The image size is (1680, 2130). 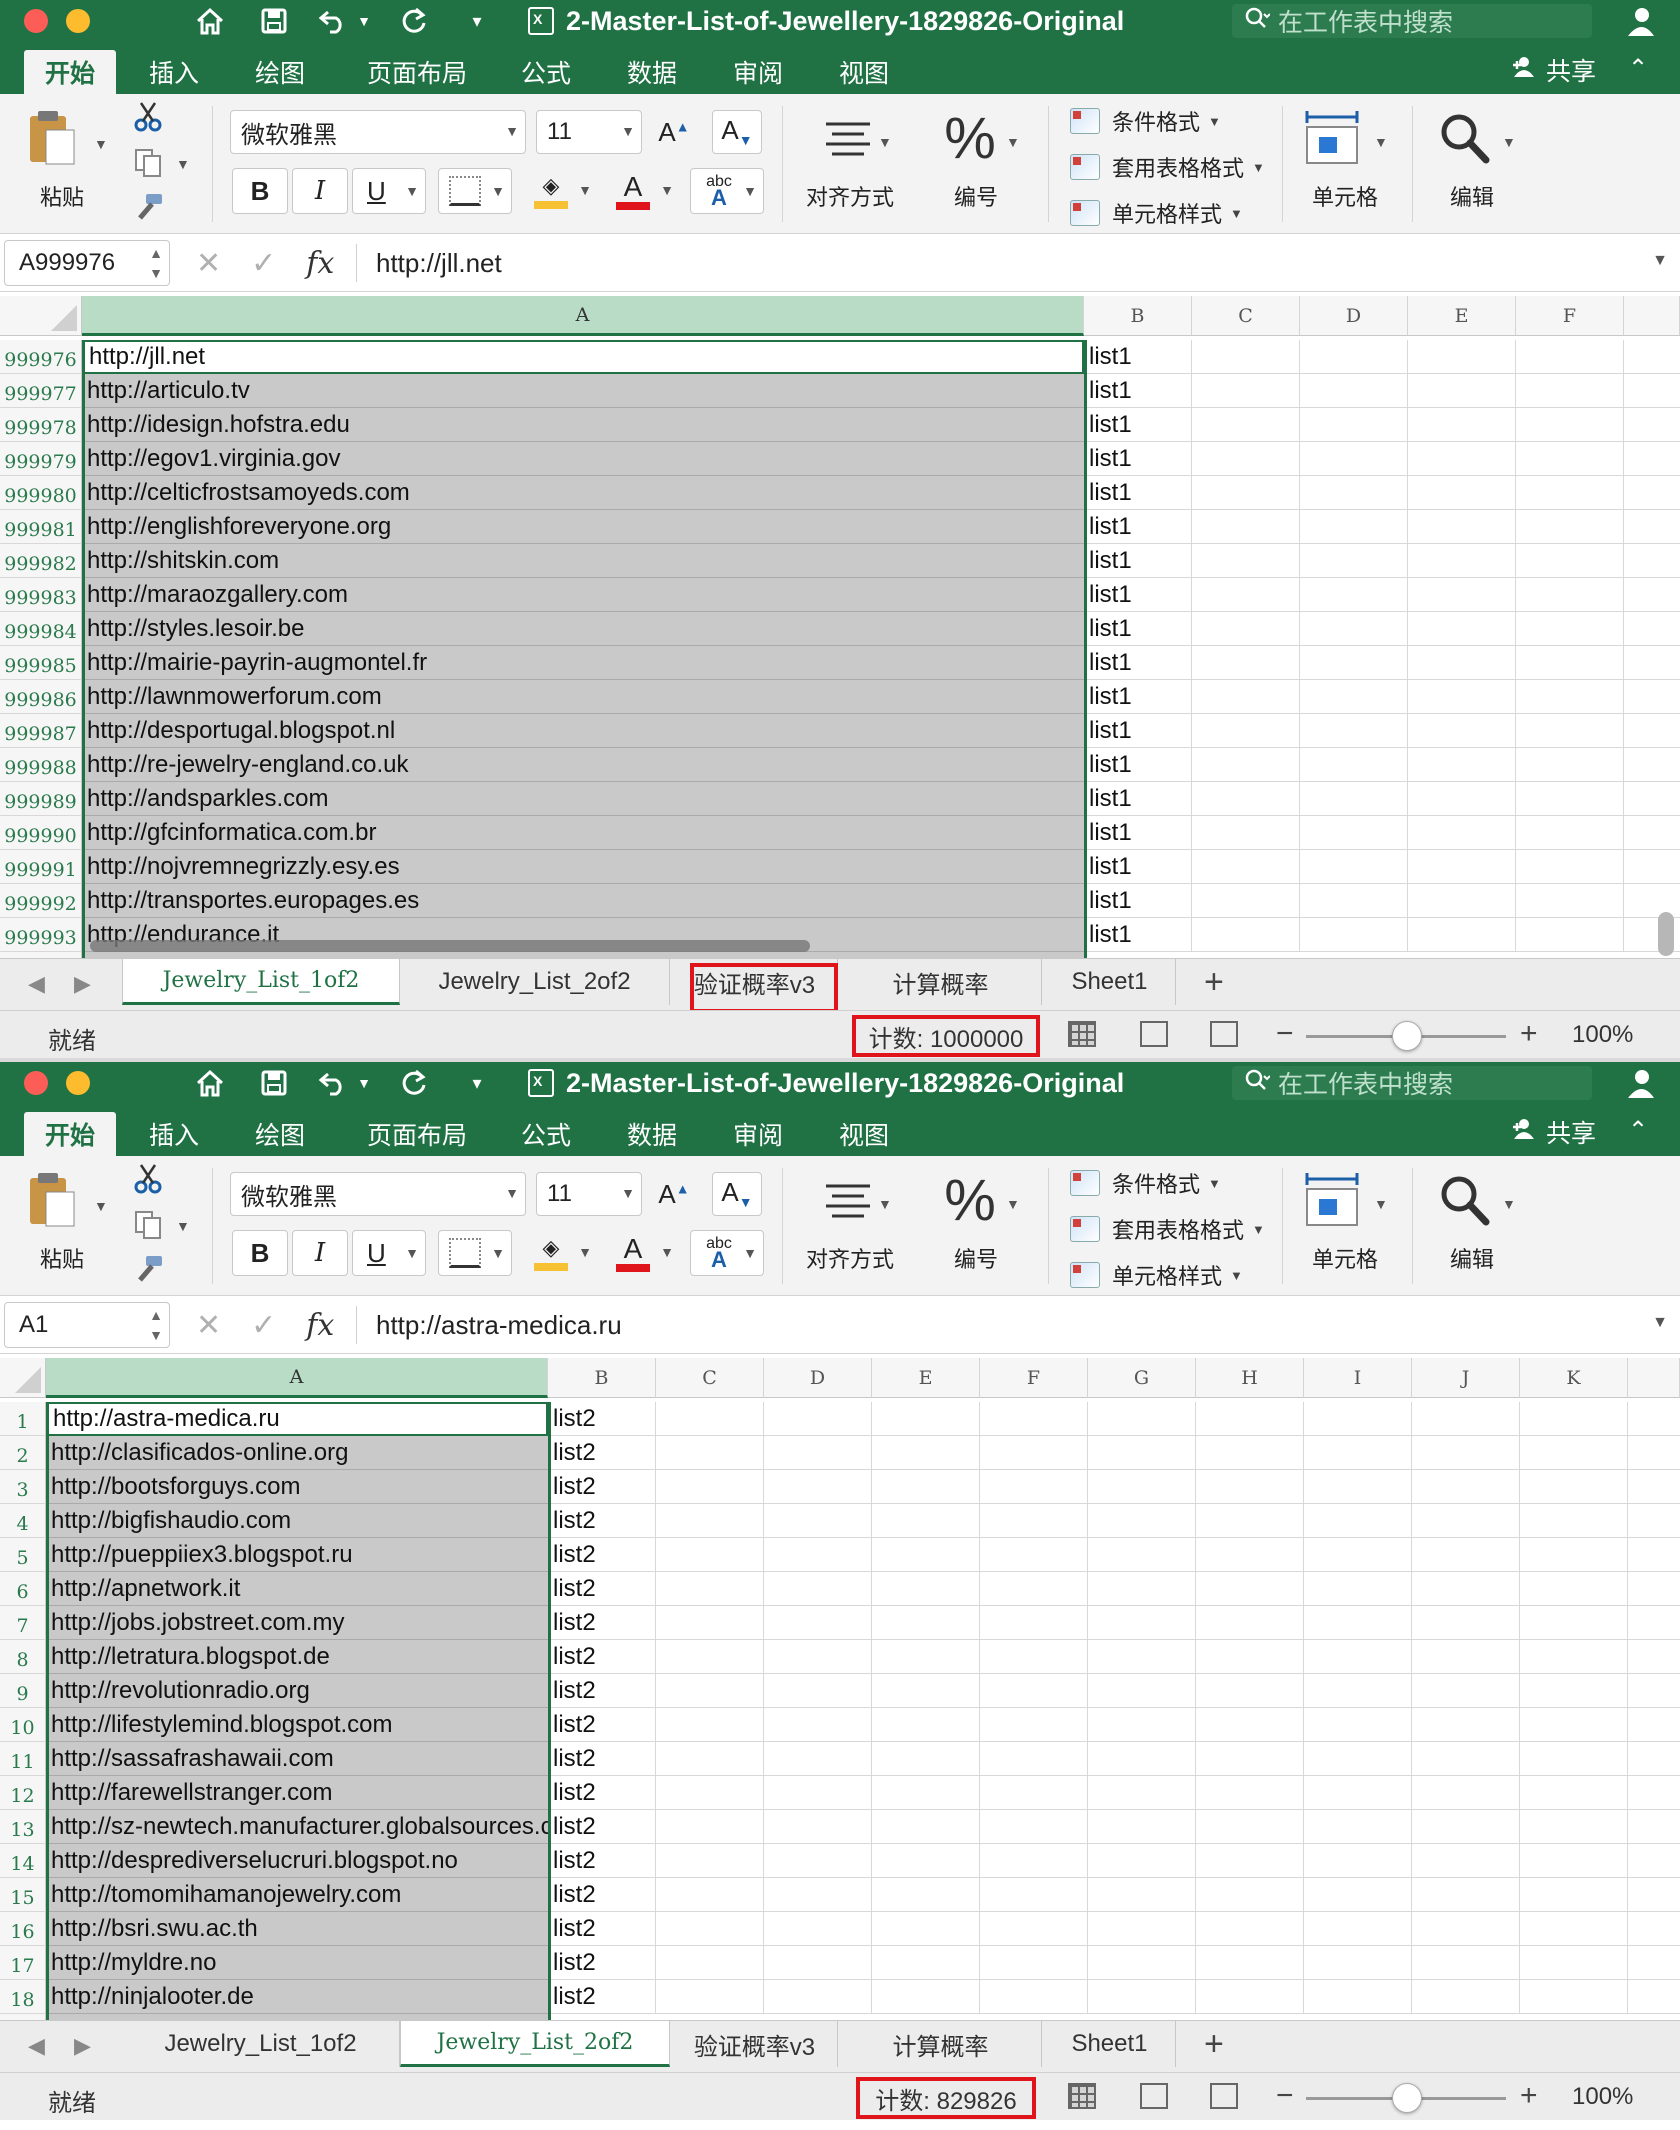 What do you see at coordinates (297, 1759) in the screenshot?
I see `table-cell: http://sassafrashawaii.com` at bounding box center [297, 1759].